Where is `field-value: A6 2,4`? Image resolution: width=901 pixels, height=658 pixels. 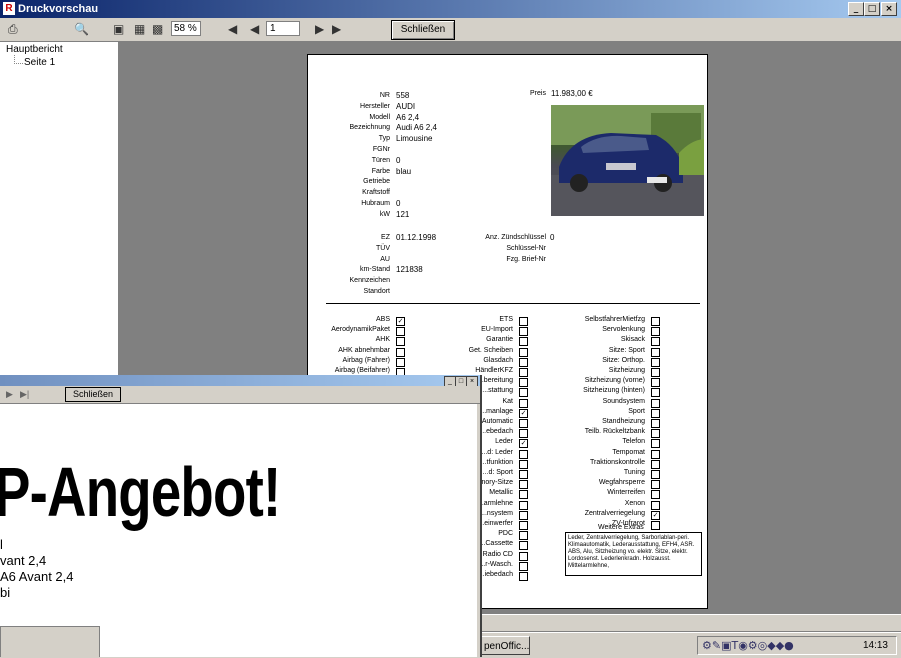 field-value: A6 2,4 is located at coordinates (408, 117).